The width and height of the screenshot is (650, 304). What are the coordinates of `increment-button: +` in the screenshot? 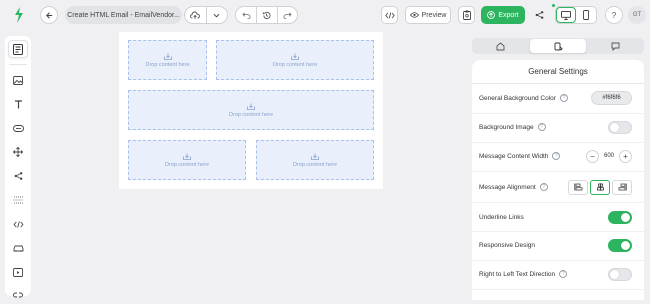 It's located at (625, 156).